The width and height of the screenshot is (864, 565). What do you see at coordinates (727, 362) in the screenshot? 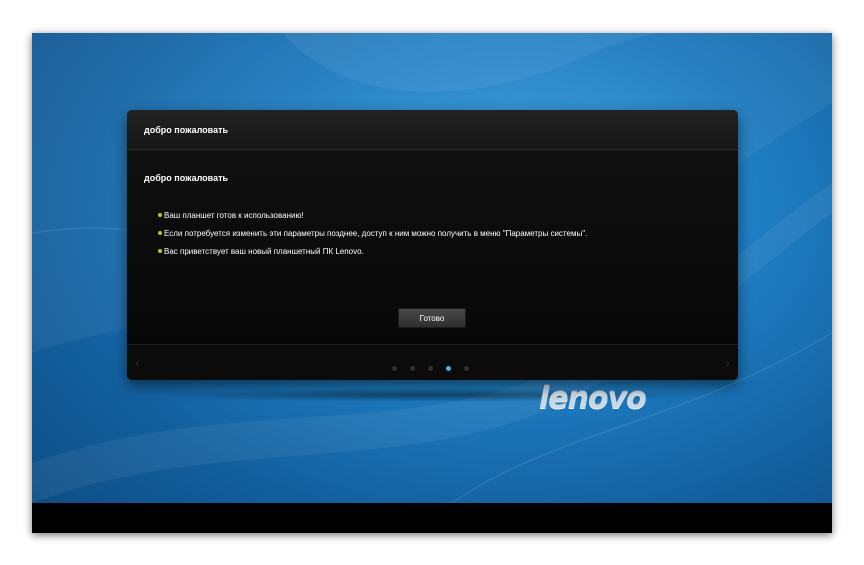
I see `chevron-right-icon: ›` at bounding box center [727, 362].